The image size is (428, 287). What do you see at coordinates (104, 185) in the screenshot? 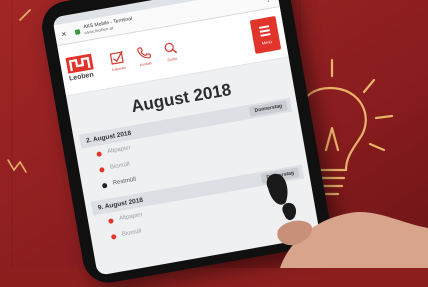
I see `dark-dot-icon` at bounding box center [104, 185].